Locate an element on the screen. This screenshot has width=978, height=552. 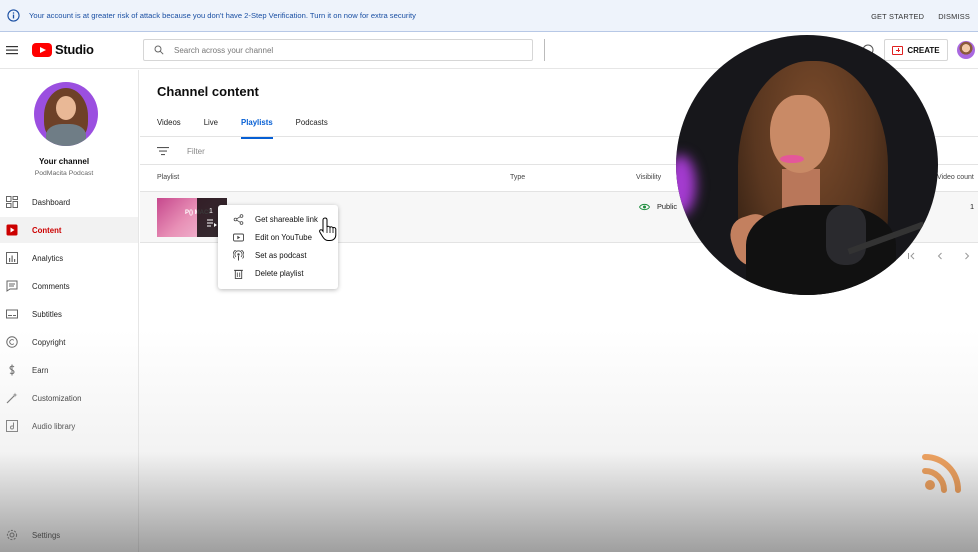
copyright-icon is located at coordinates (12, 342).